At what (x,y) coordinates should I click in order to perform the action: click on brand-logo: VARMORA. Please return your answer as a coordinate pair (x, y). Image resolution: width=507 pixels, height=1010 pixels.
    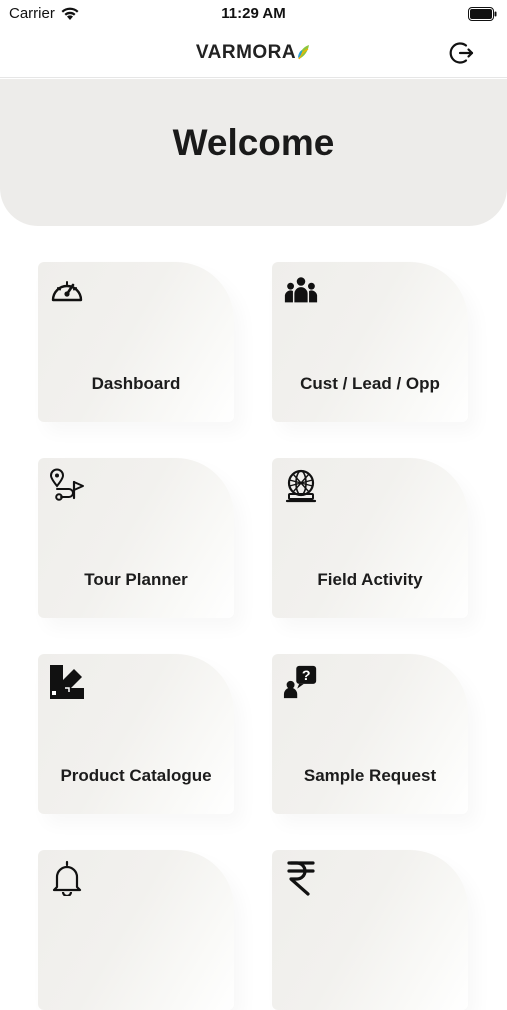
    Looking at the image, I should click on (253, 53).